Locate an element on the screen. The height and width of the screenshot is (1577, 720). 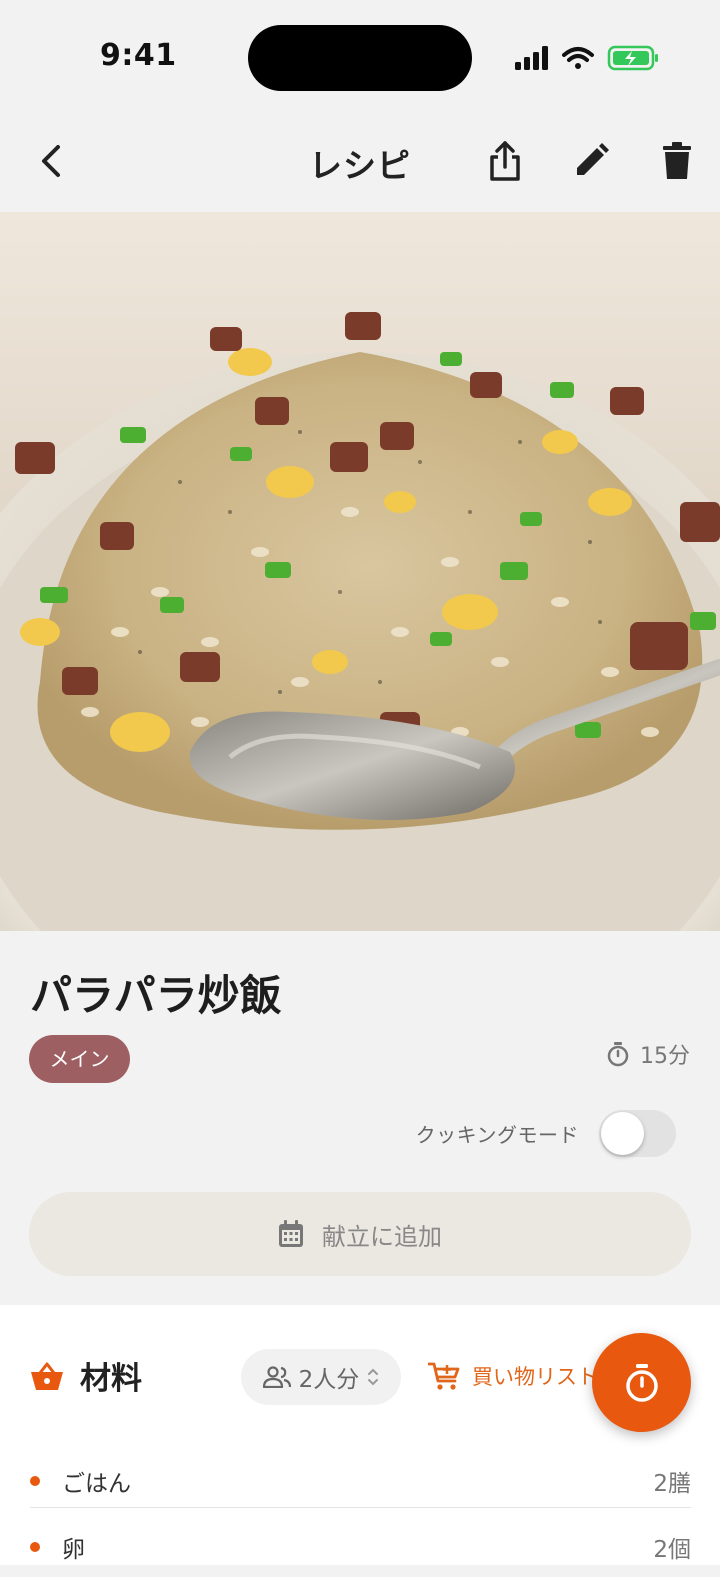
signal-icon is located at coordinates (531, 58).